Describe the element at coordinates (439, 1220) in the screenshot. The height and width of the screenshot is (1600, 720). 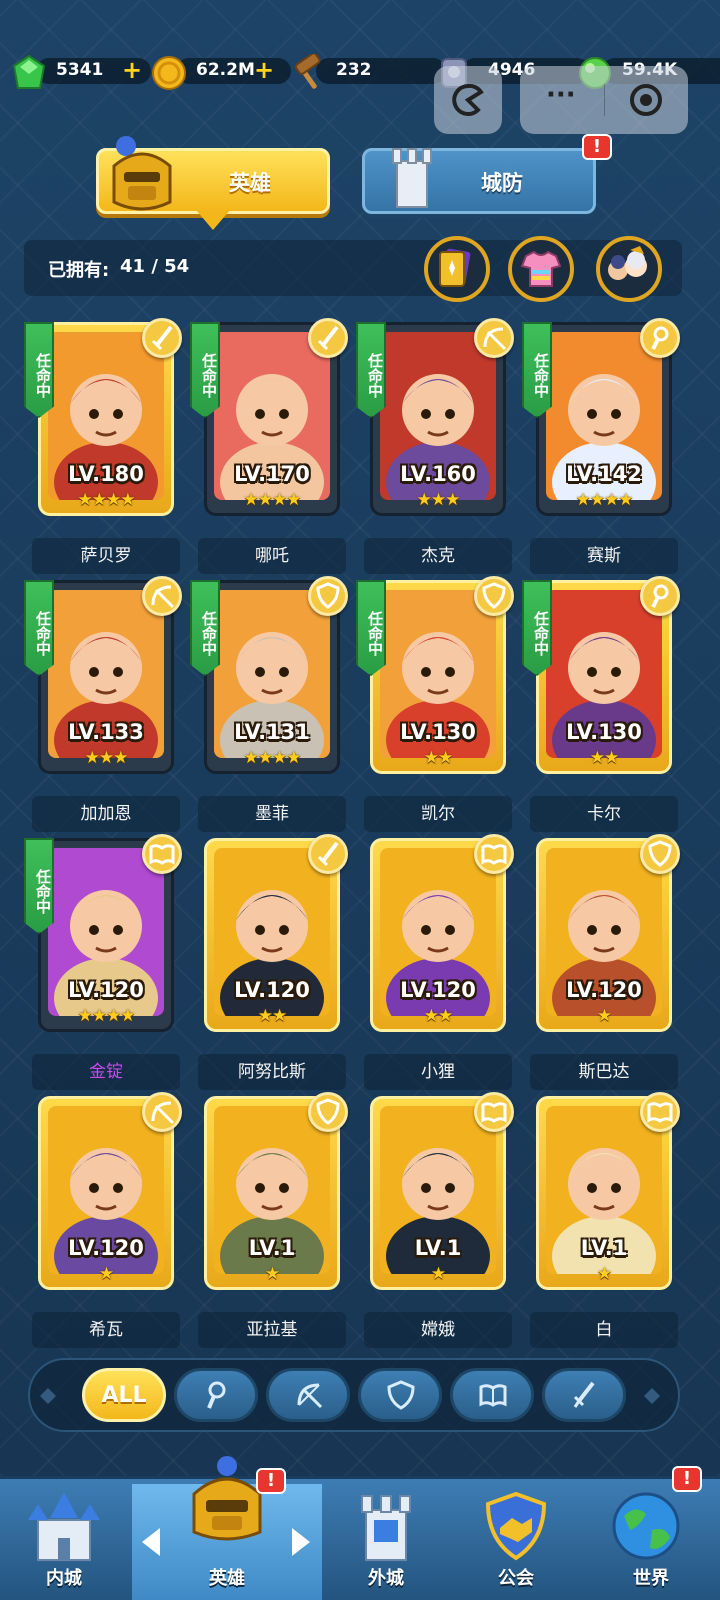
I see `hero-card: LV.1 ★ 嫦娥` at that location.